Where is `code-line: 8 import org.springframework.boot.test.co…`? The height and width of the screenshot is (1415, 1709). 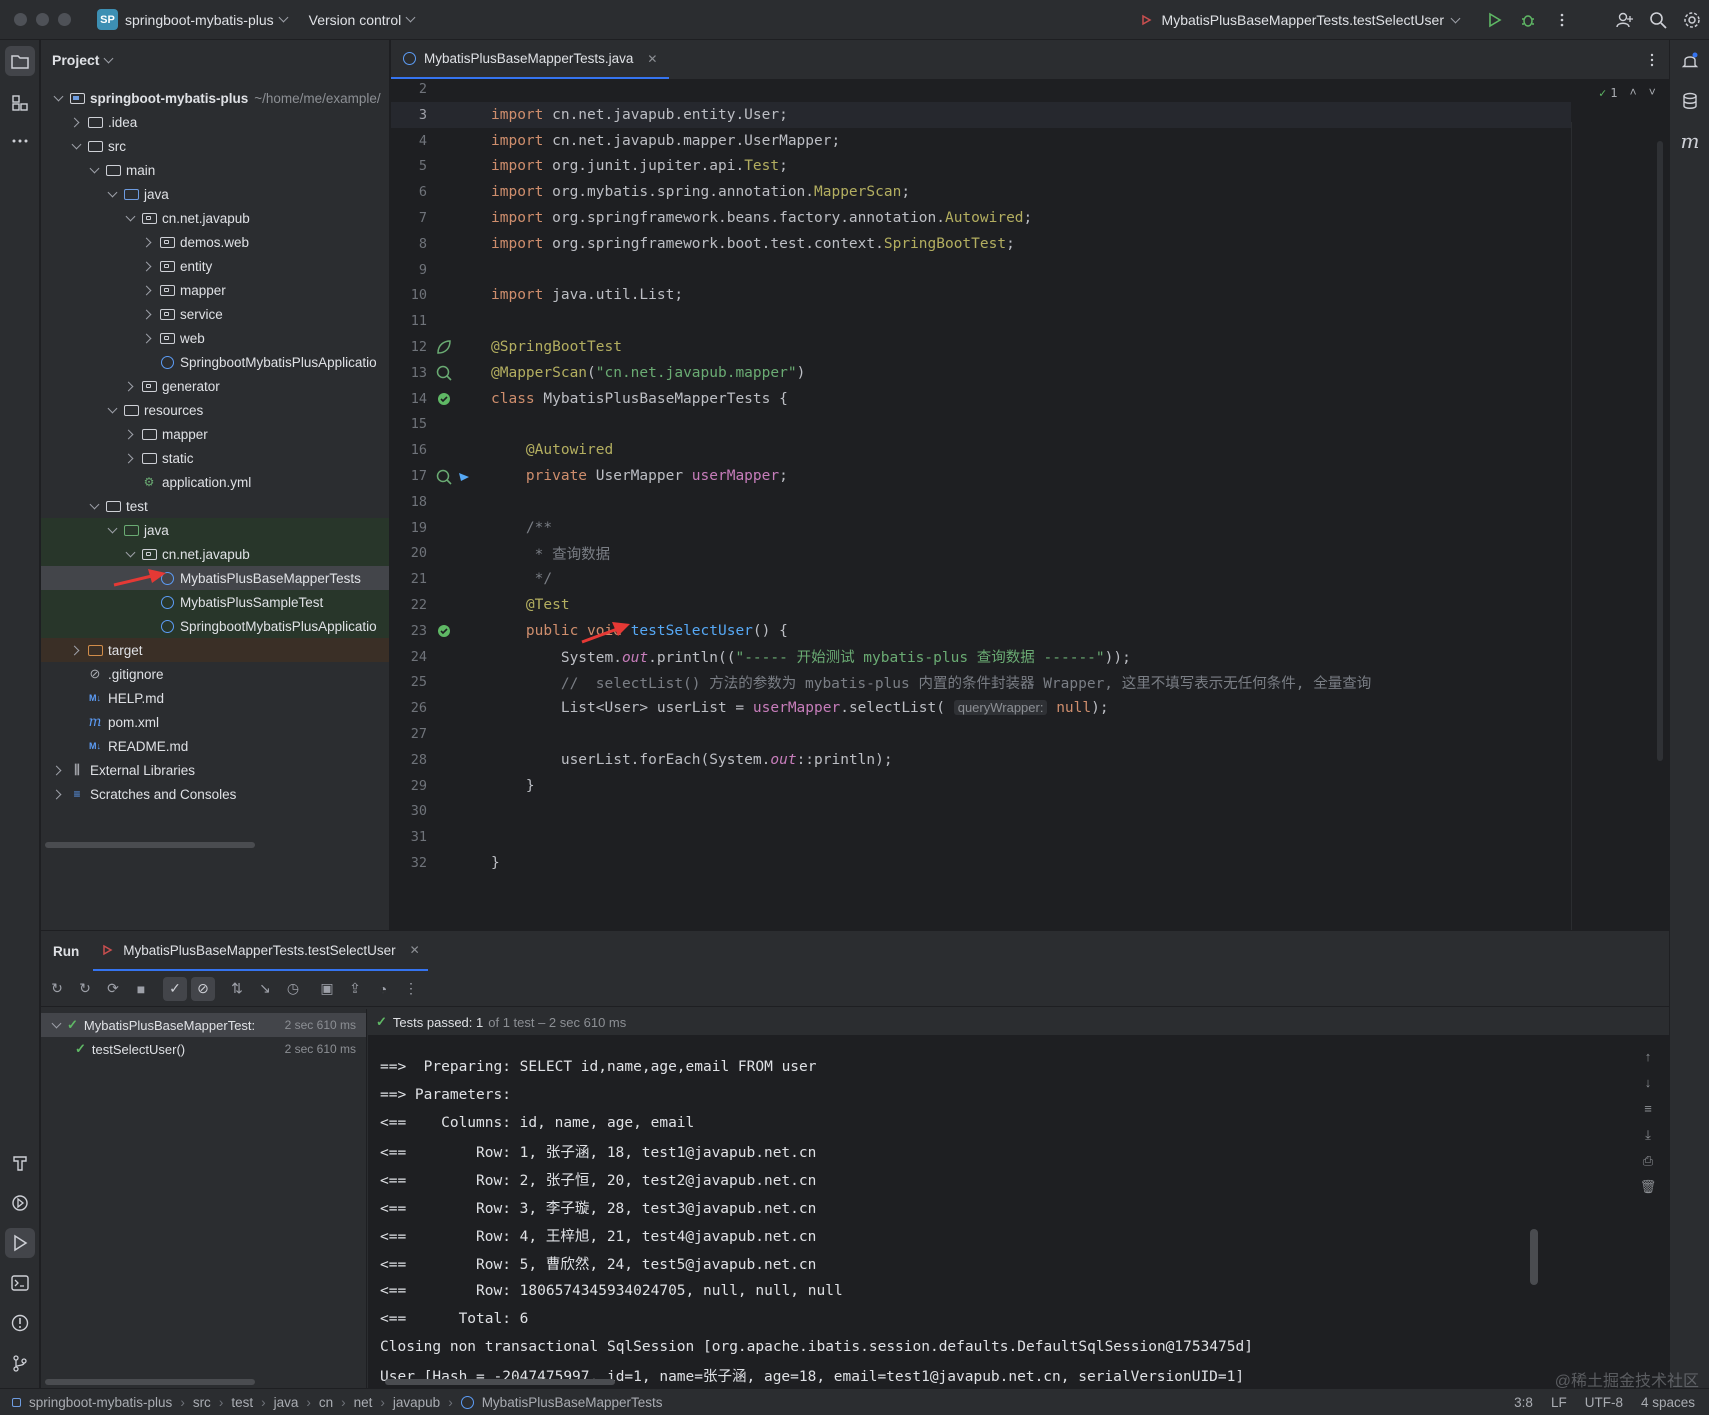
code-line: 8 import org.springframework.boot.test.co… is located at coordinates (981, 244).